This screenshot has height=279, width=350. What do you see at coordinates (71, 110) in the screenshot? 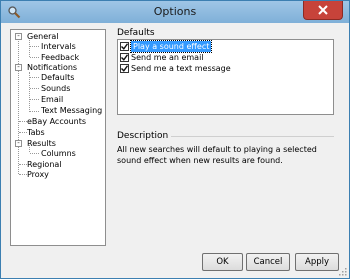
I see `sidebar-item-text-messaging: Text Messaging` at bounding box center [71, 110].